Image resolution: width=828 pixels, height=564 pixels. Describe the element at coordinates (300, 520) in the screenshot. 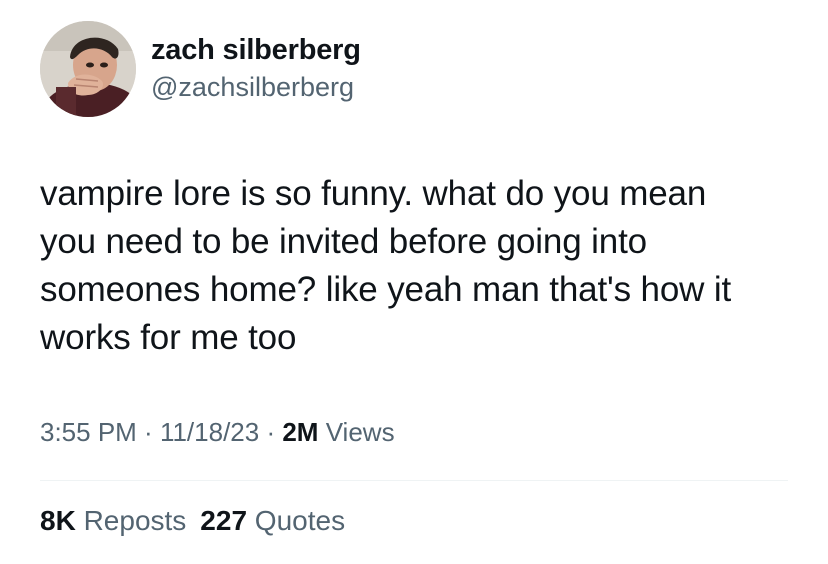

I see `quotes-label: Quotes` at that location.